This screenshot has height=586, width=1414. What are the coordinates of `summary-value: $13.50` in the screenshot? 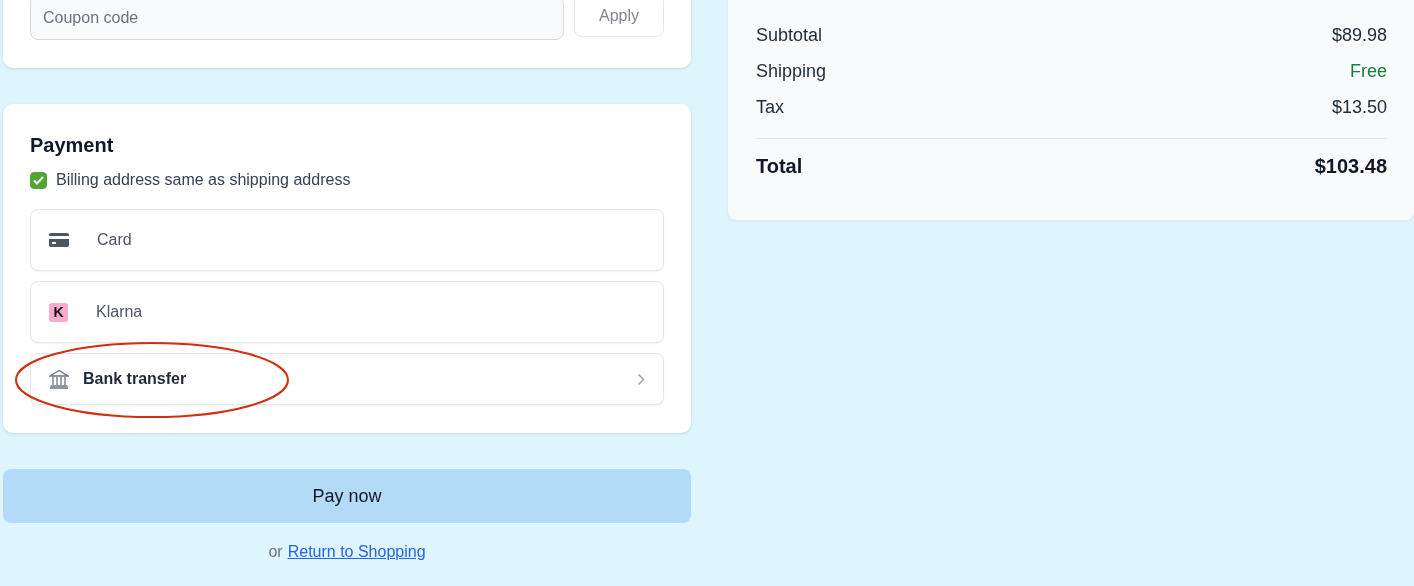 It's located at (1359, 107).